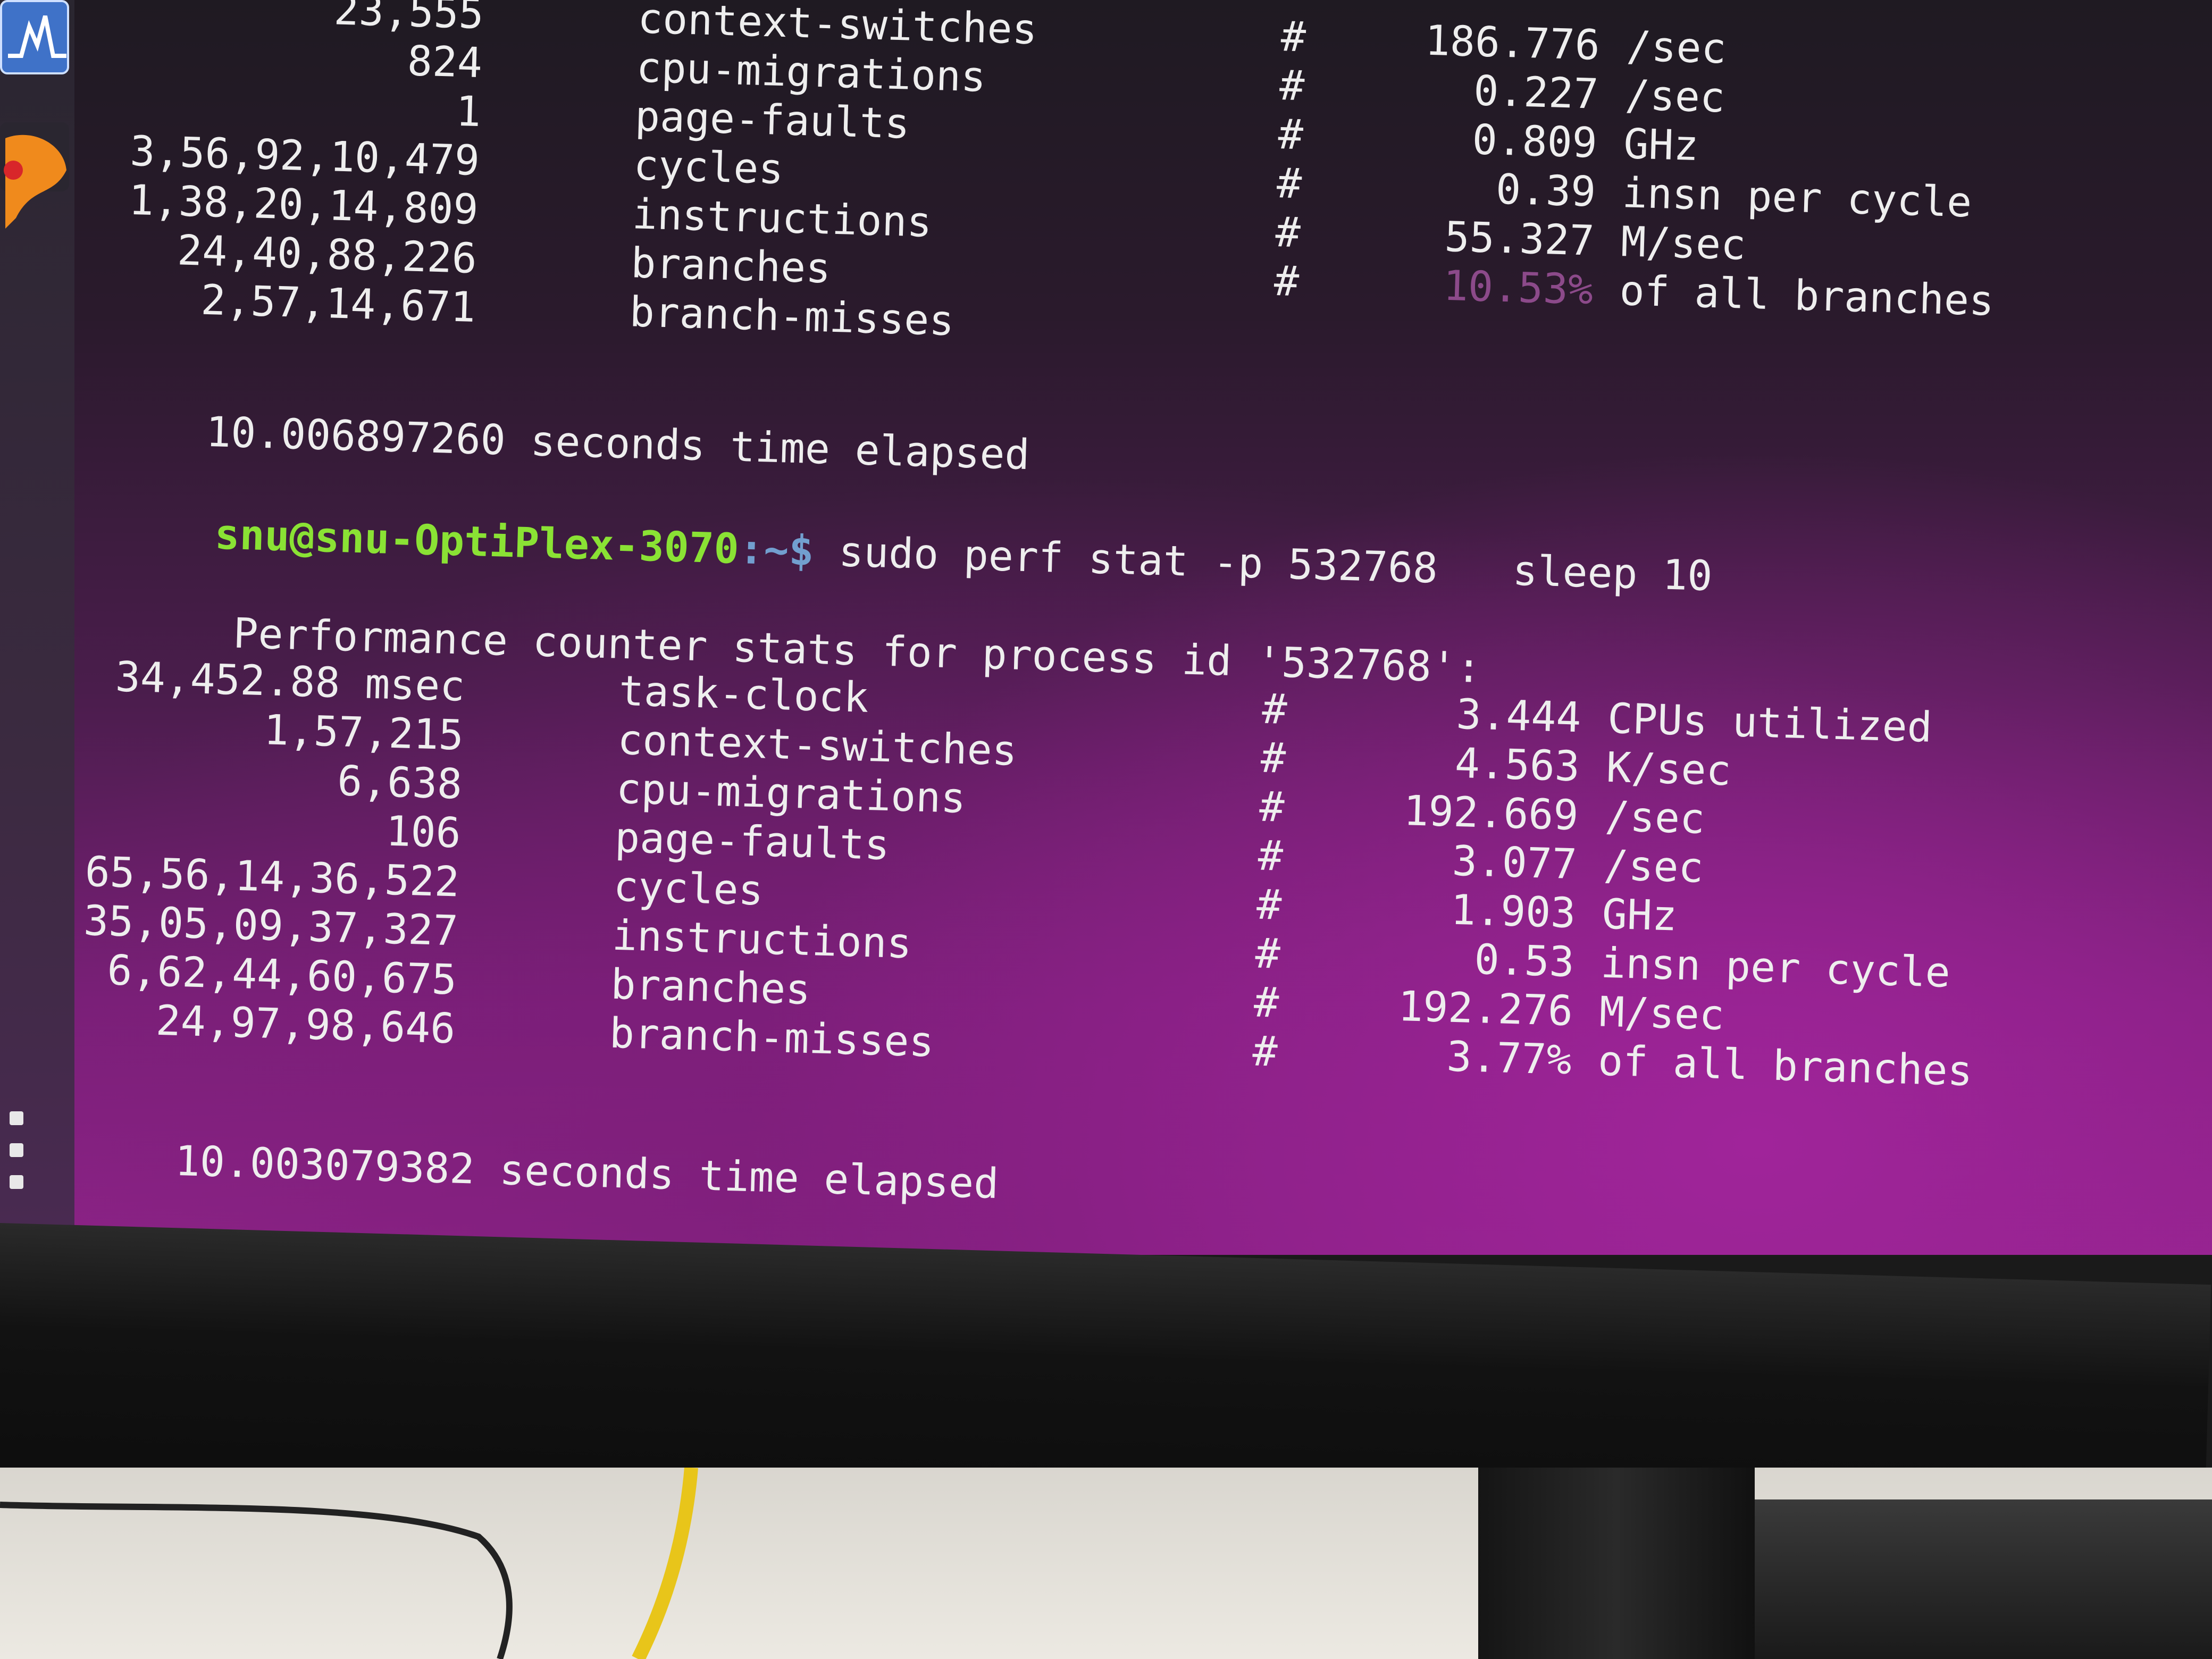 The width and height of the screenshot is (2212, 1659). I want to click on stat-value: 192.669, so click(1491, 813).